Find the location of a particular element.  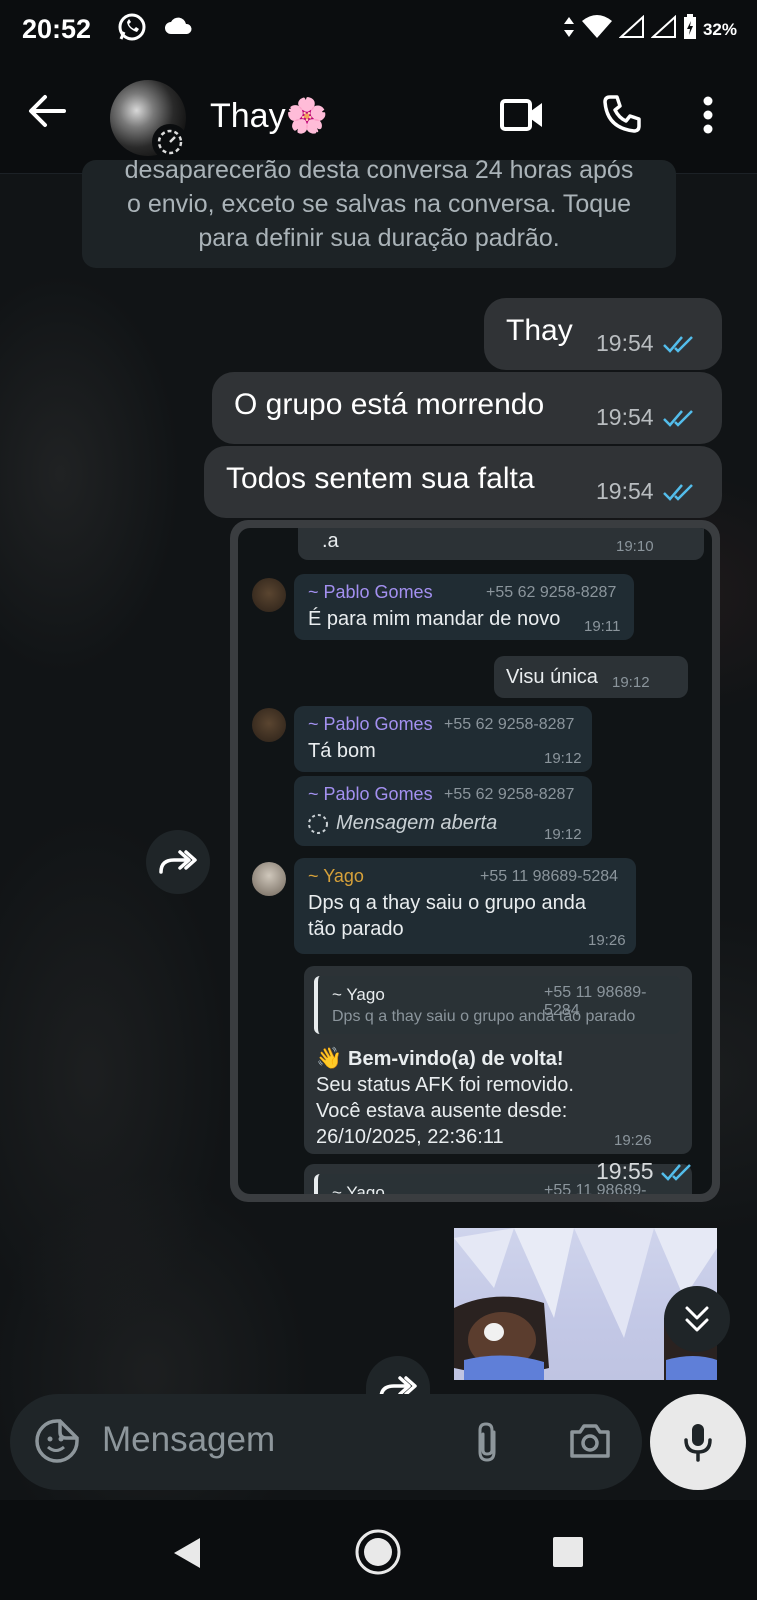

battery-percent: 32% is located at coordinates (719, 29).